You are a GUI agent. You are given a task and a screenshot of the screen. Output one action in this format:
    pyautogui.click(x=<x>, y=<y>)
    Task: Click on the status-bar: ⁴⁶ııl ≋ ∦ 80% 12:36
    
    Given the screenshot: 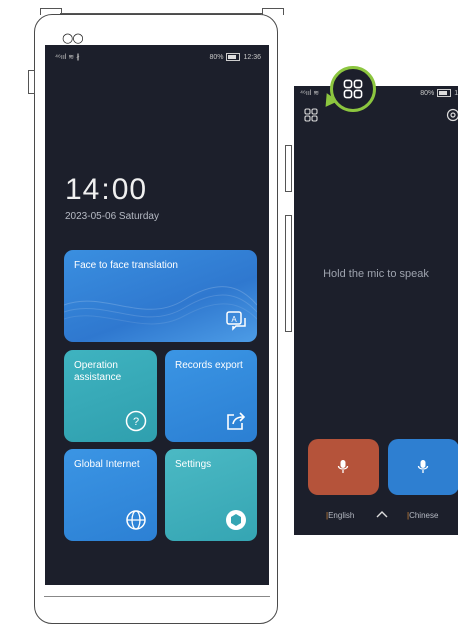 What is the action you would take?
    pyautogui.click(x=157, y=59)
    